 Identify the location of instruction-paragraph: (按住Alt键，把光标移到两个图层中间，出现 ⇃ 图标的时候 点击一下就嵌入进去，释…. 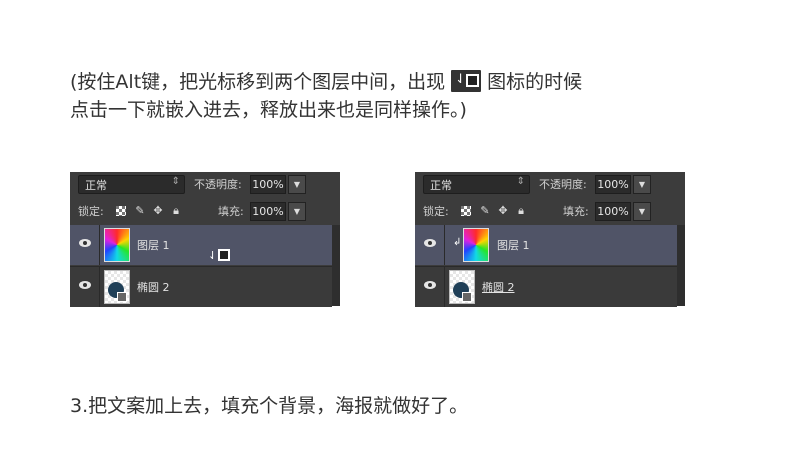
(326, 96).